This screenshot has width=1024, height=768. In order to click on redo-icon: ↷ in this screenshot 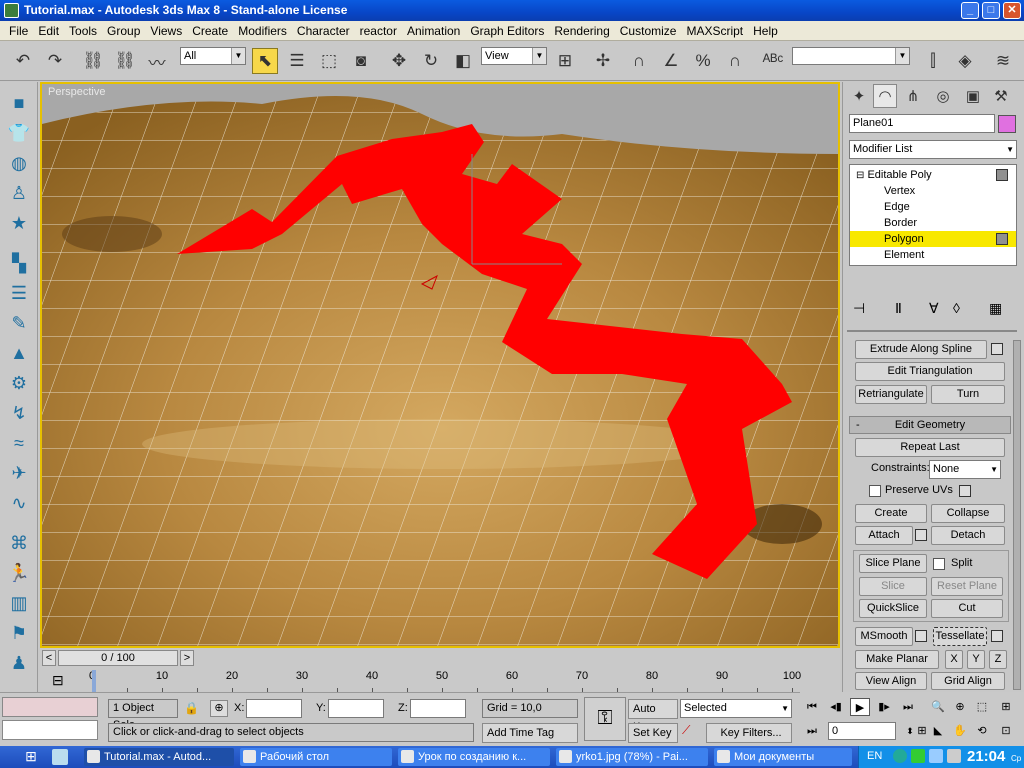, I will do `click(55, 61)`.